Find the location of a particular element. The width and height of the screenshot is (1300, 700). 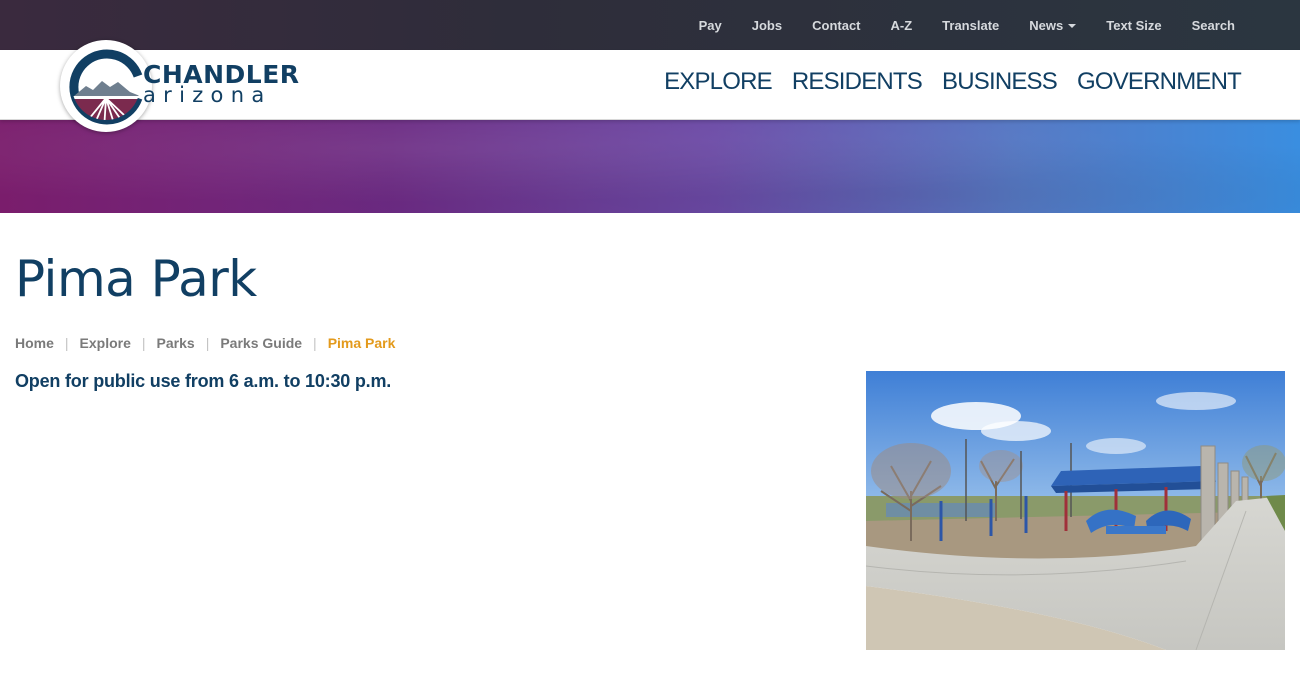

breadcrumb-parks-guide: Parks Guide is located at coordinates (261, 343).